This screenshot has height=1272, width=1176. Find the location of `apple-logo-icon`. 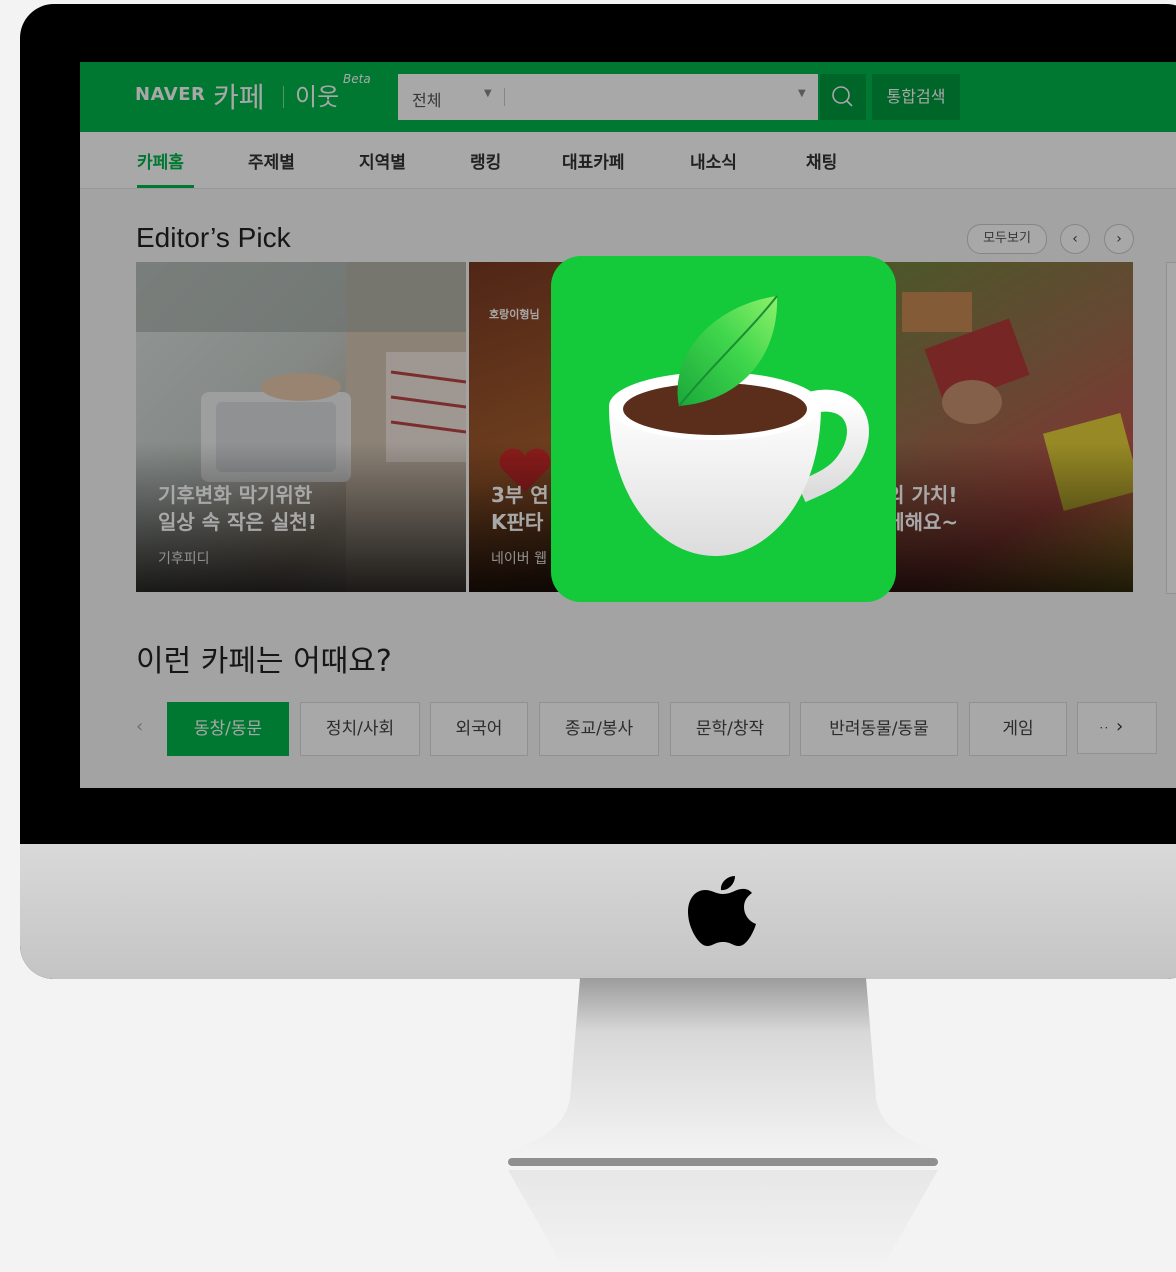

apple-logo-icon is located at coordinates (722, 911).